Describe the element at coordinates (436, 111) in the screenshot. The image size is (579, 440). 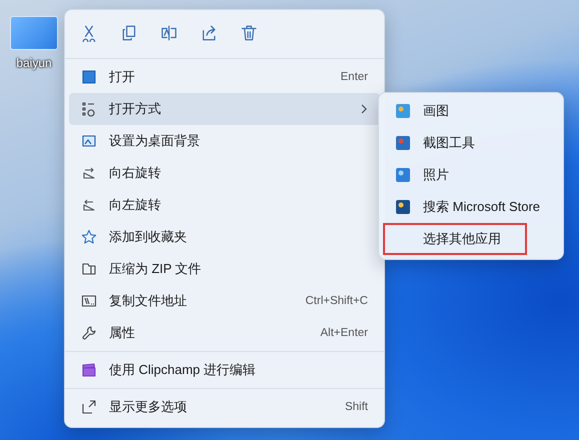
I see `submenu-item-label: 画图` at that location.